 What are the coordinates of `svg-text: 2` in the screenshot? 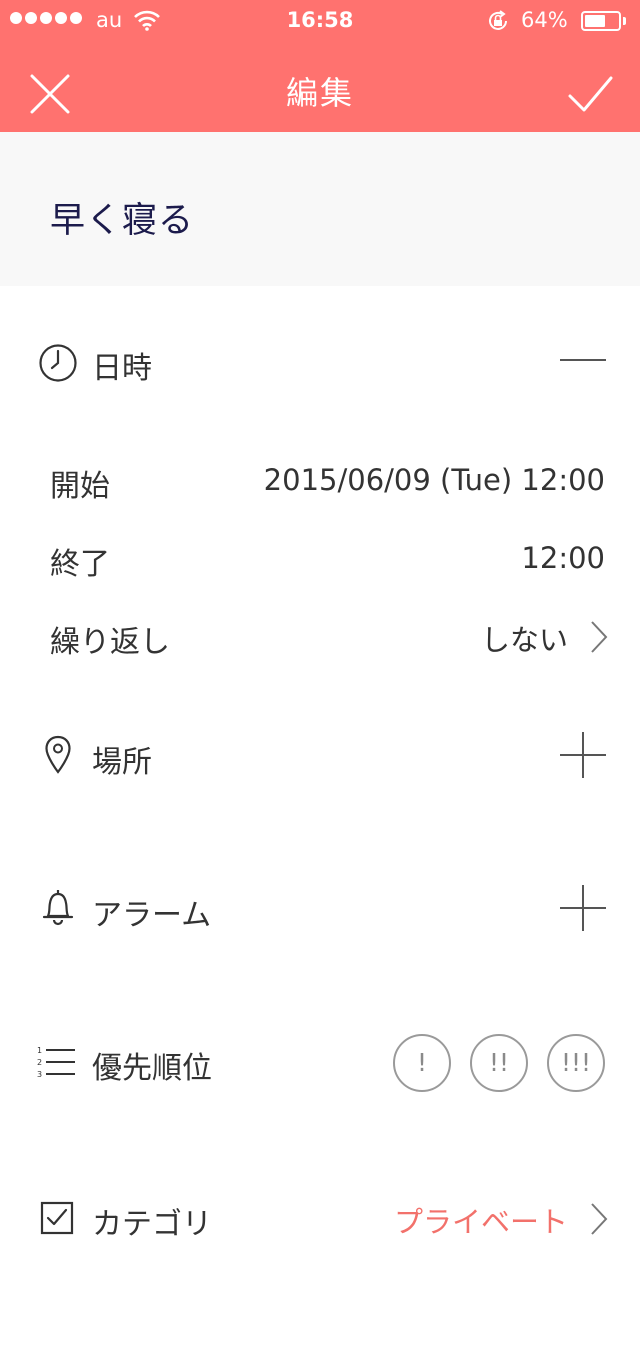 It's located at (39, 1062).